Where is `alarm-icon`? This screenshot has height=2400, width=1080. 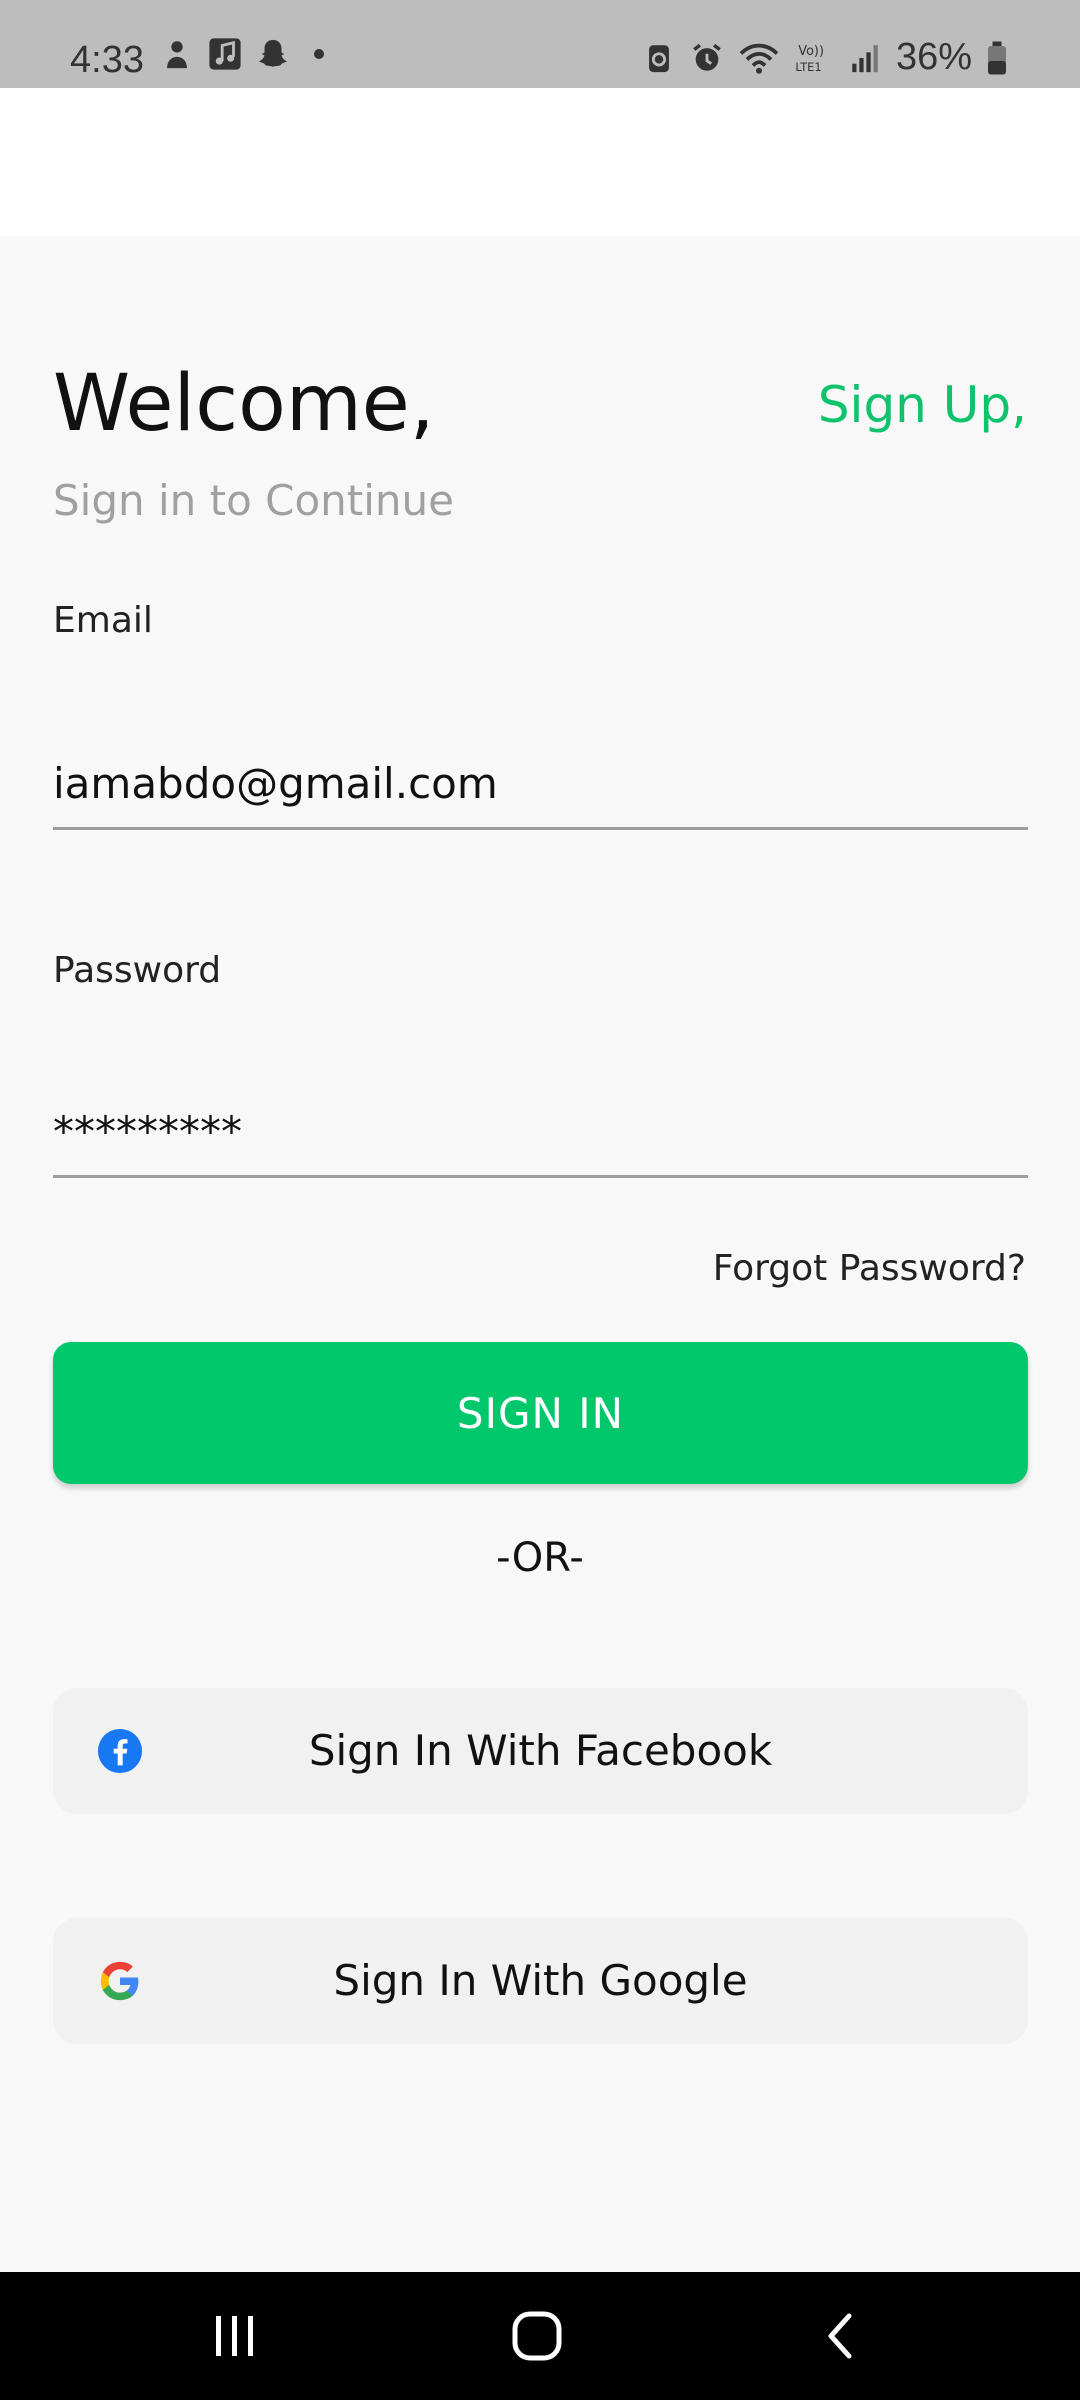 alarm-icon is located at coordinates (707, 57).